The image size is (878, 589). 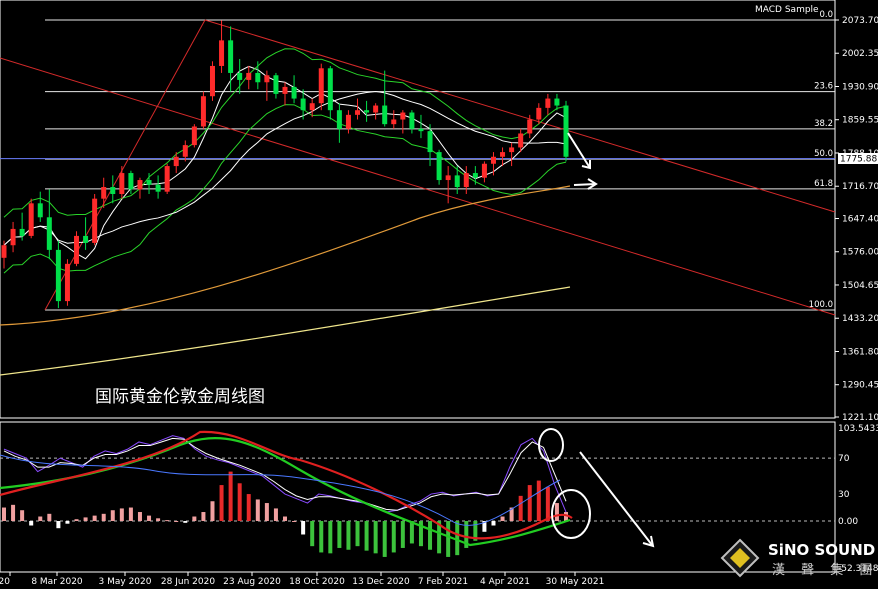 I want to click on time-tick-label: 18 Oct 2020, so click(x=317, y=582).